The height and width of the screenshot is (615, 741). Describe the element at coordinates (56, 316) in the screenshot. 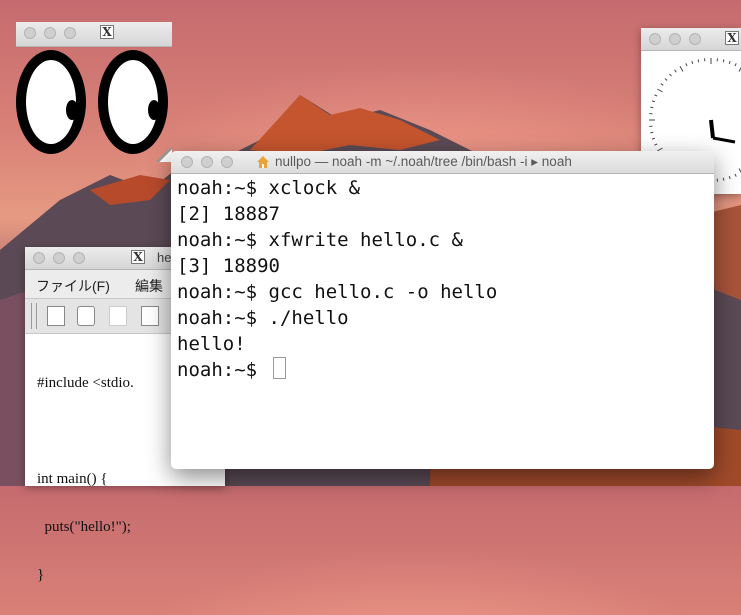

I see `new-file-icon` at that location.